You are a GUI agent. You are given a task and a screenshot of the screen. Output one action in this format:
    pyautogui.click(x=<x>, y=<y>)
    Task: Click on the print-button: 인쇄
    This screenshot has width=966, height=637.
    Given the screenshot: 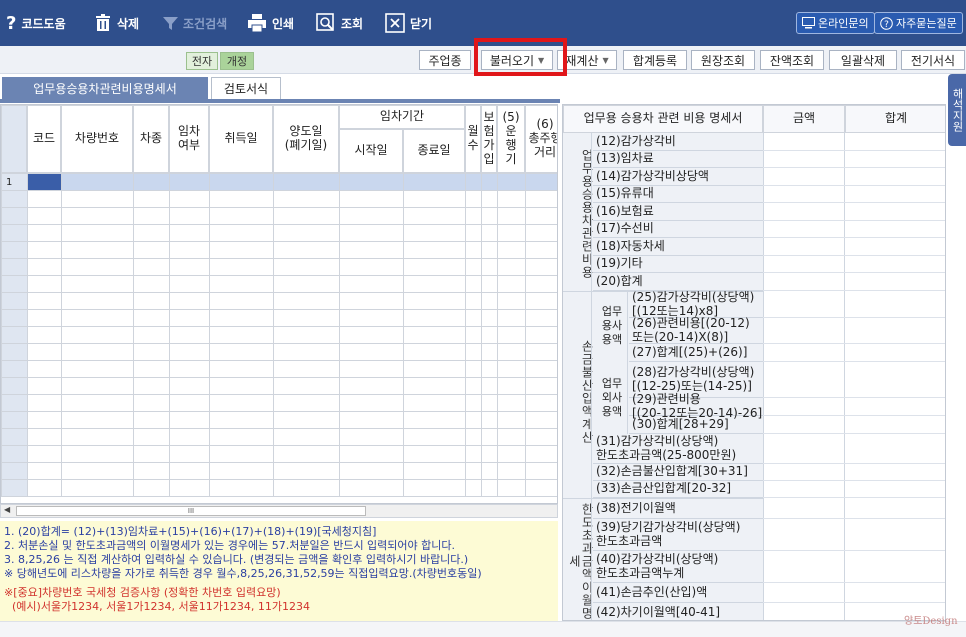 What is the action you would take?
    pyautogui.click(x=270, y=23)
    